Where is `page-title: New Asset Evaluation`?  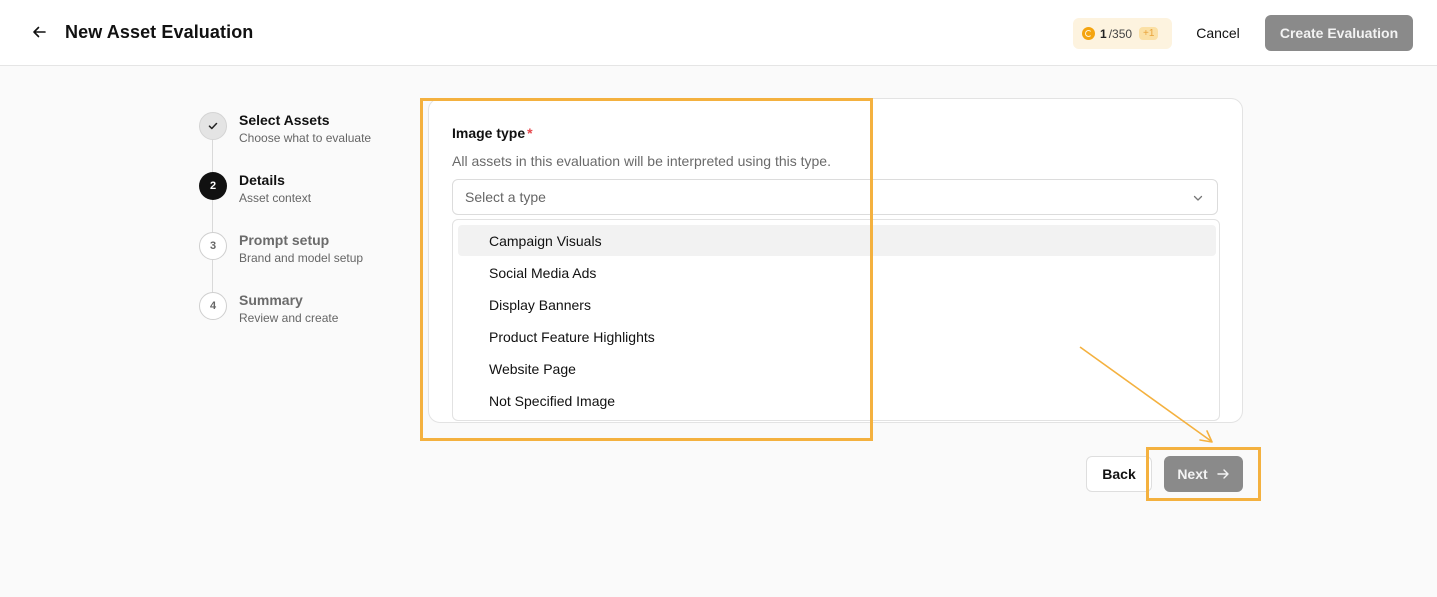 page-title: New Asset Evaluation is located at coordinates (159, 32).